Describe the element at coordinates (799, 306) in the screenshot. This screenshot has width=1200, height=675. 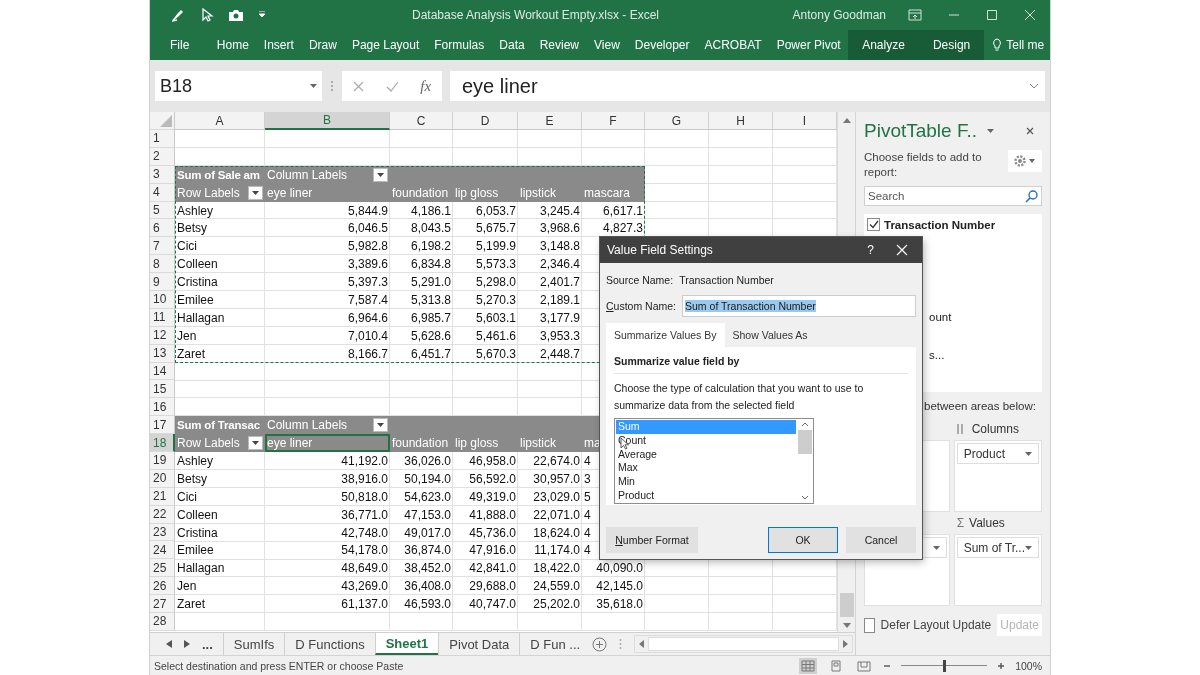
I see `input-field: Sum of Transaction Number` at that location.